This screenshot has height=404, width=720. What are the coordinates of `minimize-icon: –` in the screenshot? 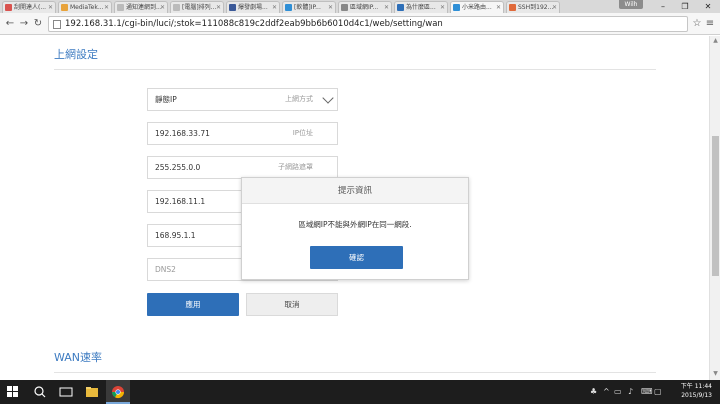 It's located at (663, 6).